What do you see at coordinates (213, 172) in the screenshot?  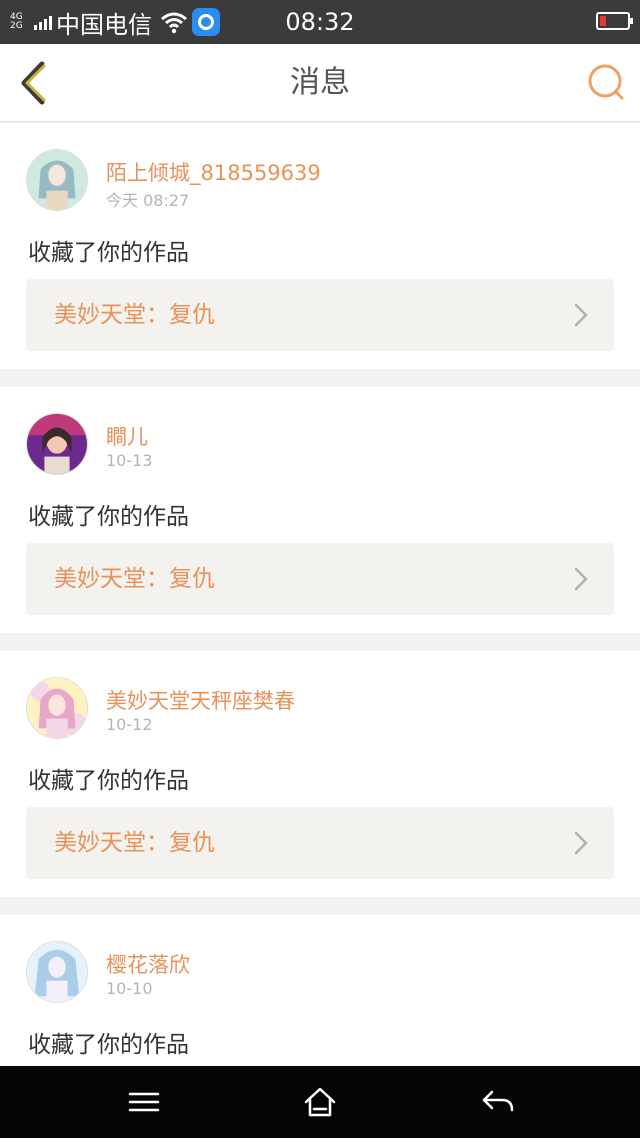 I see `user-name: 陌上倾城_818559639` at bounding box center [213, 172].